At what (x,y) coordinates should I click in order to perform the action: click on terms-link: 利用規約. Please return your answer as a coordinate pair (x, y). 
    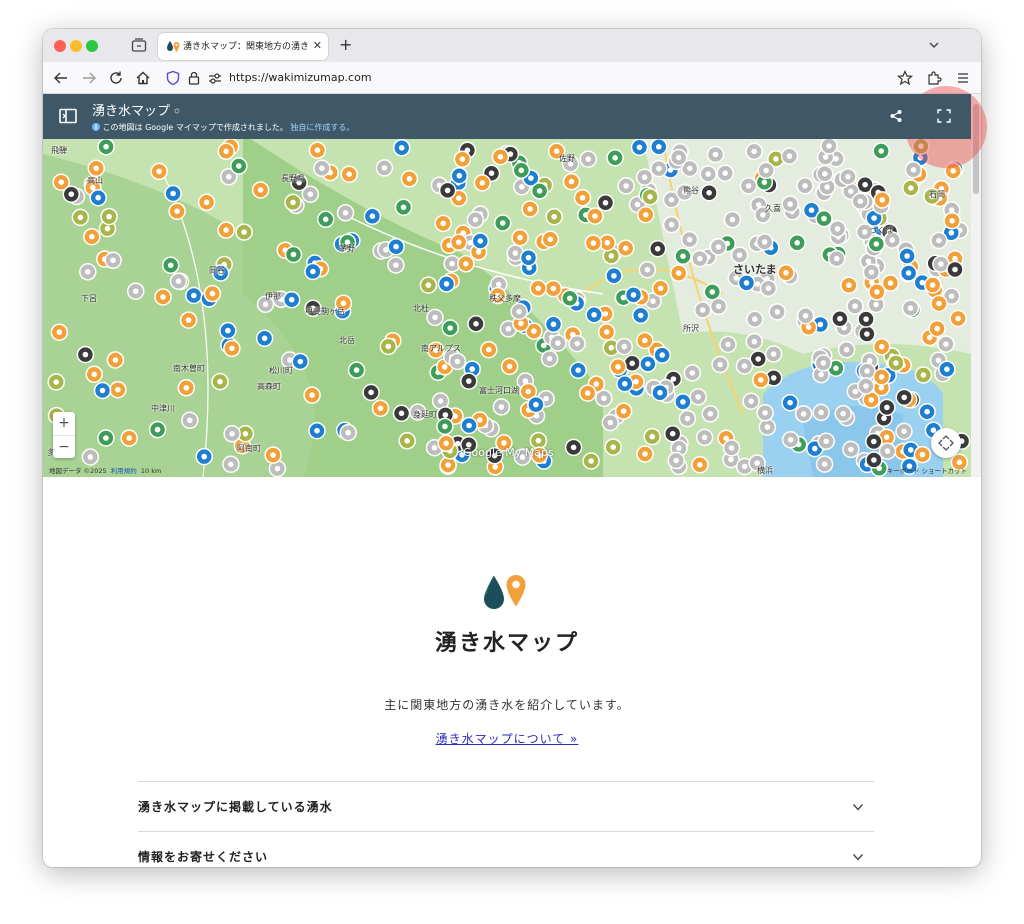
    Looking at the image, I should click on (124, 471).